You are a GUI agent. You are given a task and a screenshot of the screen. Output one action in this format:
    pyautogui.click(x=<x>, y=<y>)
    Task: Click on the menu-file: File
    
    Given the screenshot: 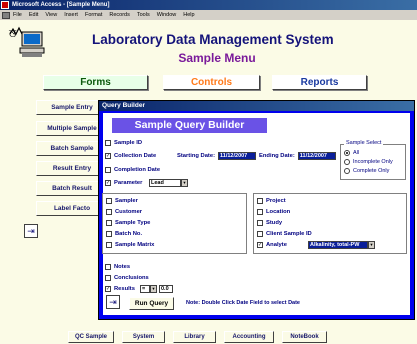 What is the action you would take?
    pyautogui.click(x=17, y=15)
    